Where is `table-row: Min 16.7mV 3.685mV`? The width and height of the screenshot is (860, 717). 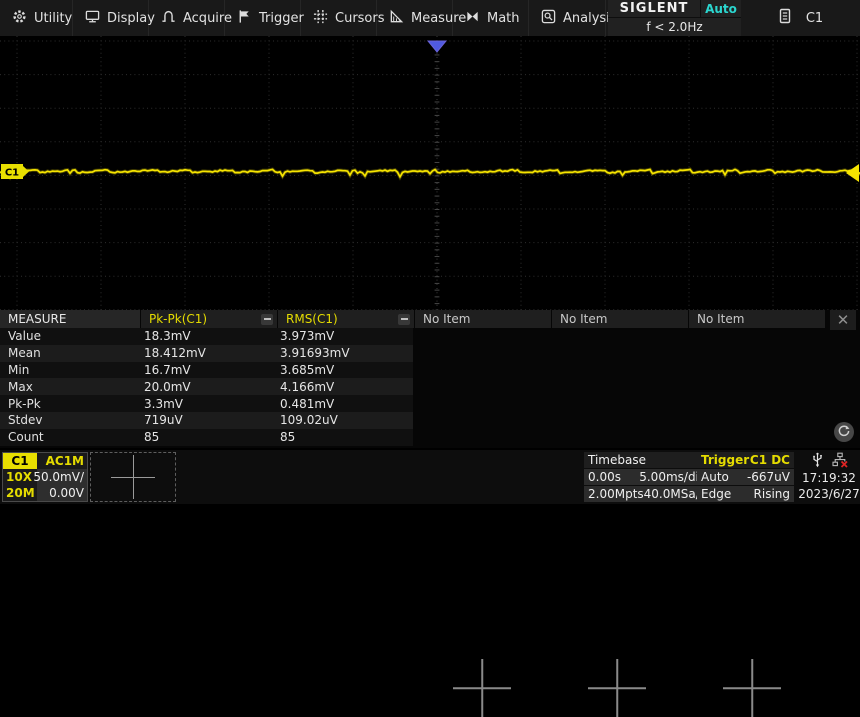 table-row: Min 16.7mV 3.685mV is located at coordinates (206, 370).